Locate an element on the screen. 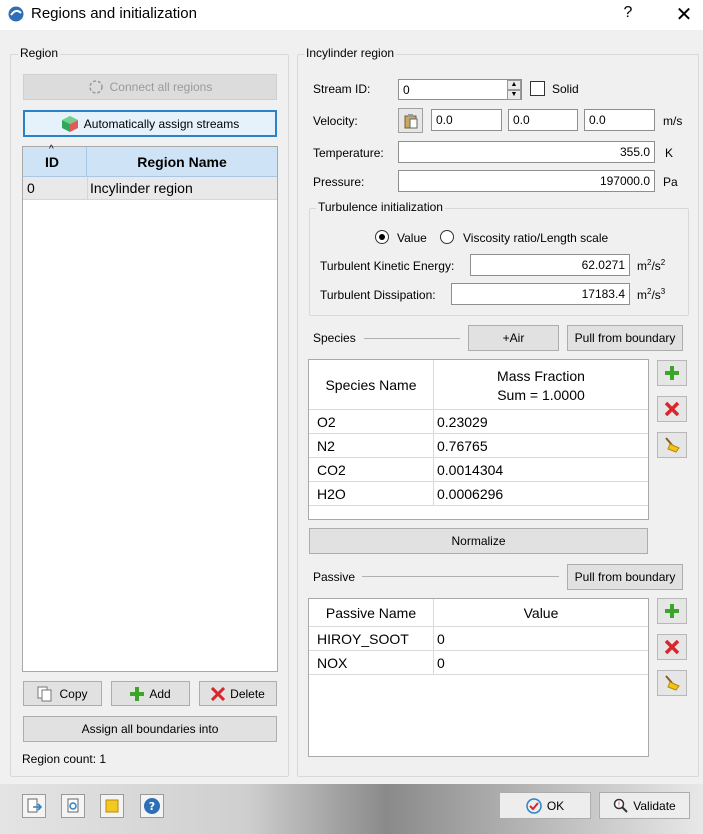 This screenshot has height=834, width=703. ok-button: OK is located at coordinates (545, 805).